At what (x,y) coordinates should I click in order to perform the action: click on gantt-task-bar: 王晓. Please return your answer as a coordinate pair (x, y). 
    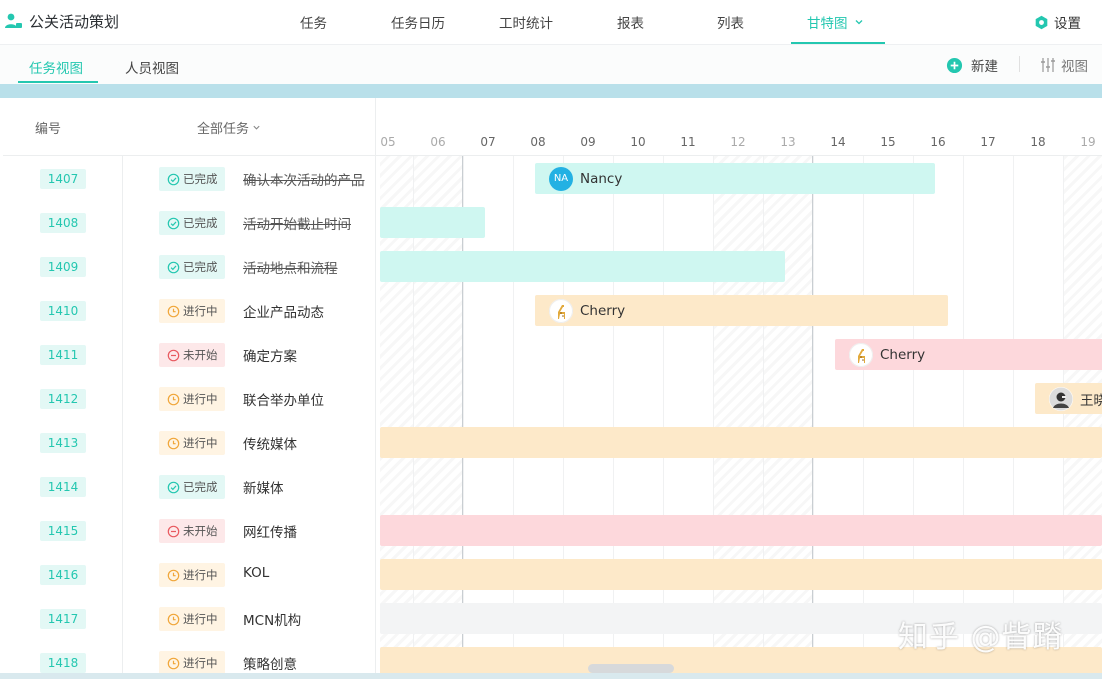
    Looking at the image, I should click on (1068, 398).